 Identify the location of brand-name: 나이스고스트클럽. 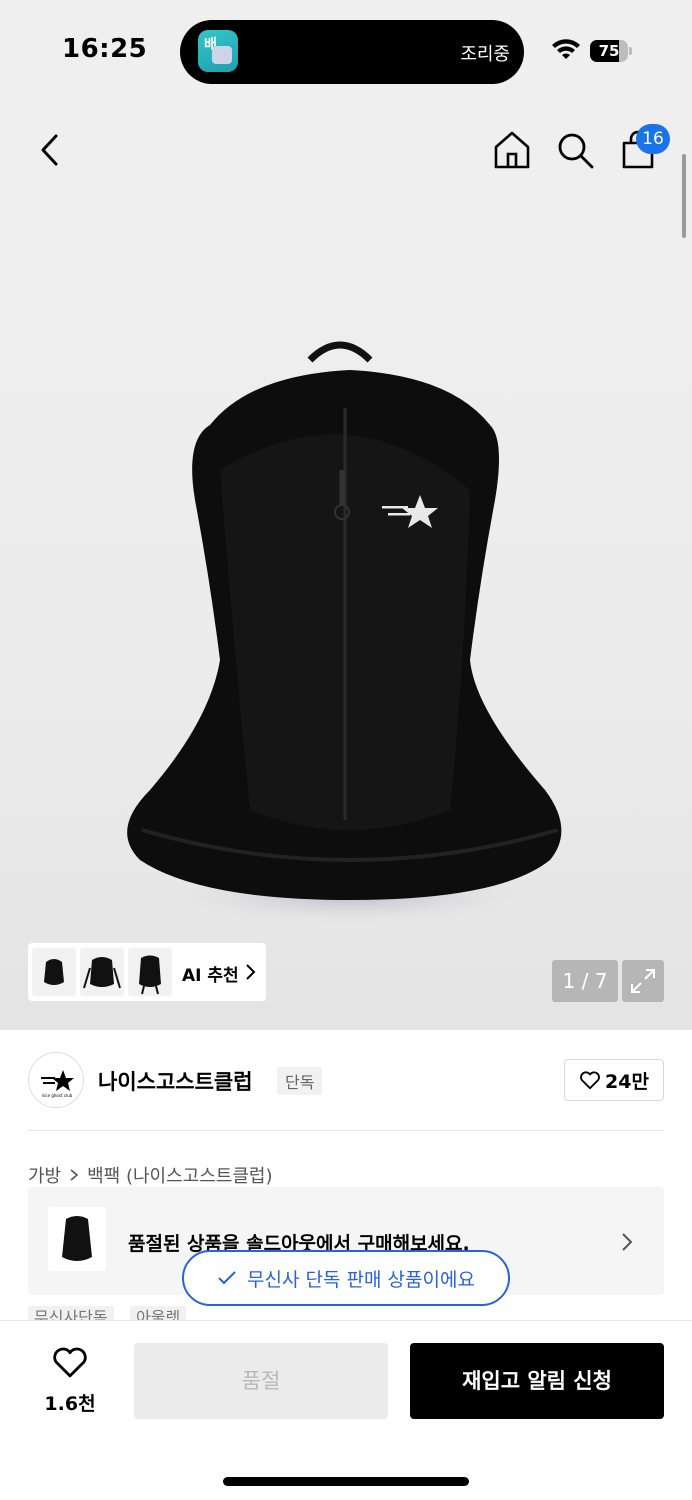
(175, 1081).